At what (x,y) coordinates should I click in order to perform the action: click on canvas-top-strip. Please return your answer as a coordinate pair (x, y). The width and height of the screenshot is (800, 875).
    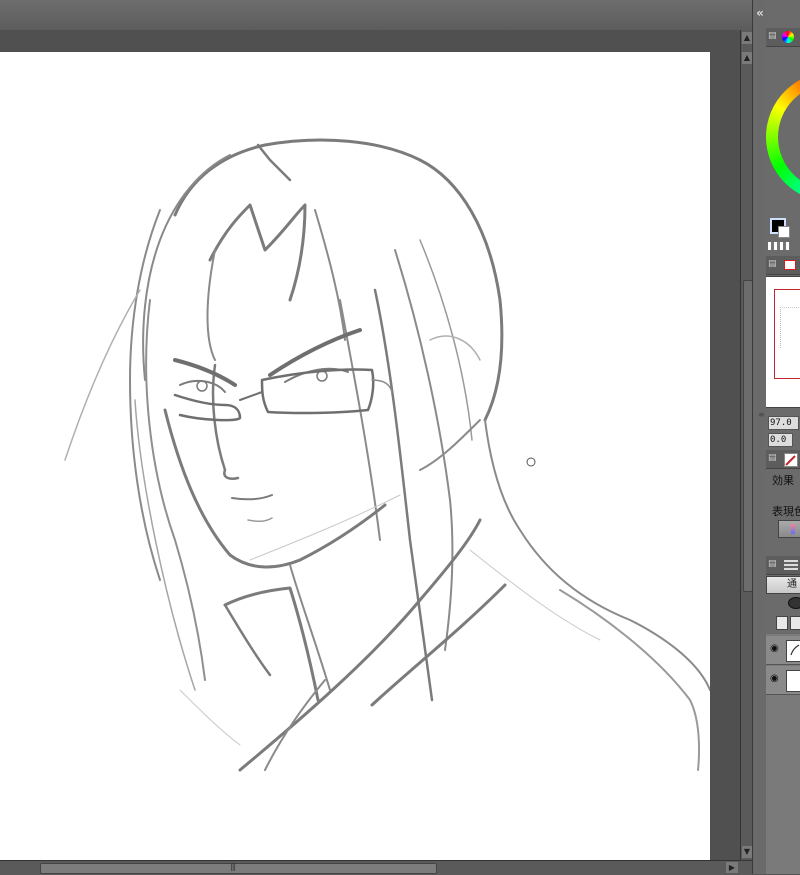
    Looking at the image, I should click on (376, 39).